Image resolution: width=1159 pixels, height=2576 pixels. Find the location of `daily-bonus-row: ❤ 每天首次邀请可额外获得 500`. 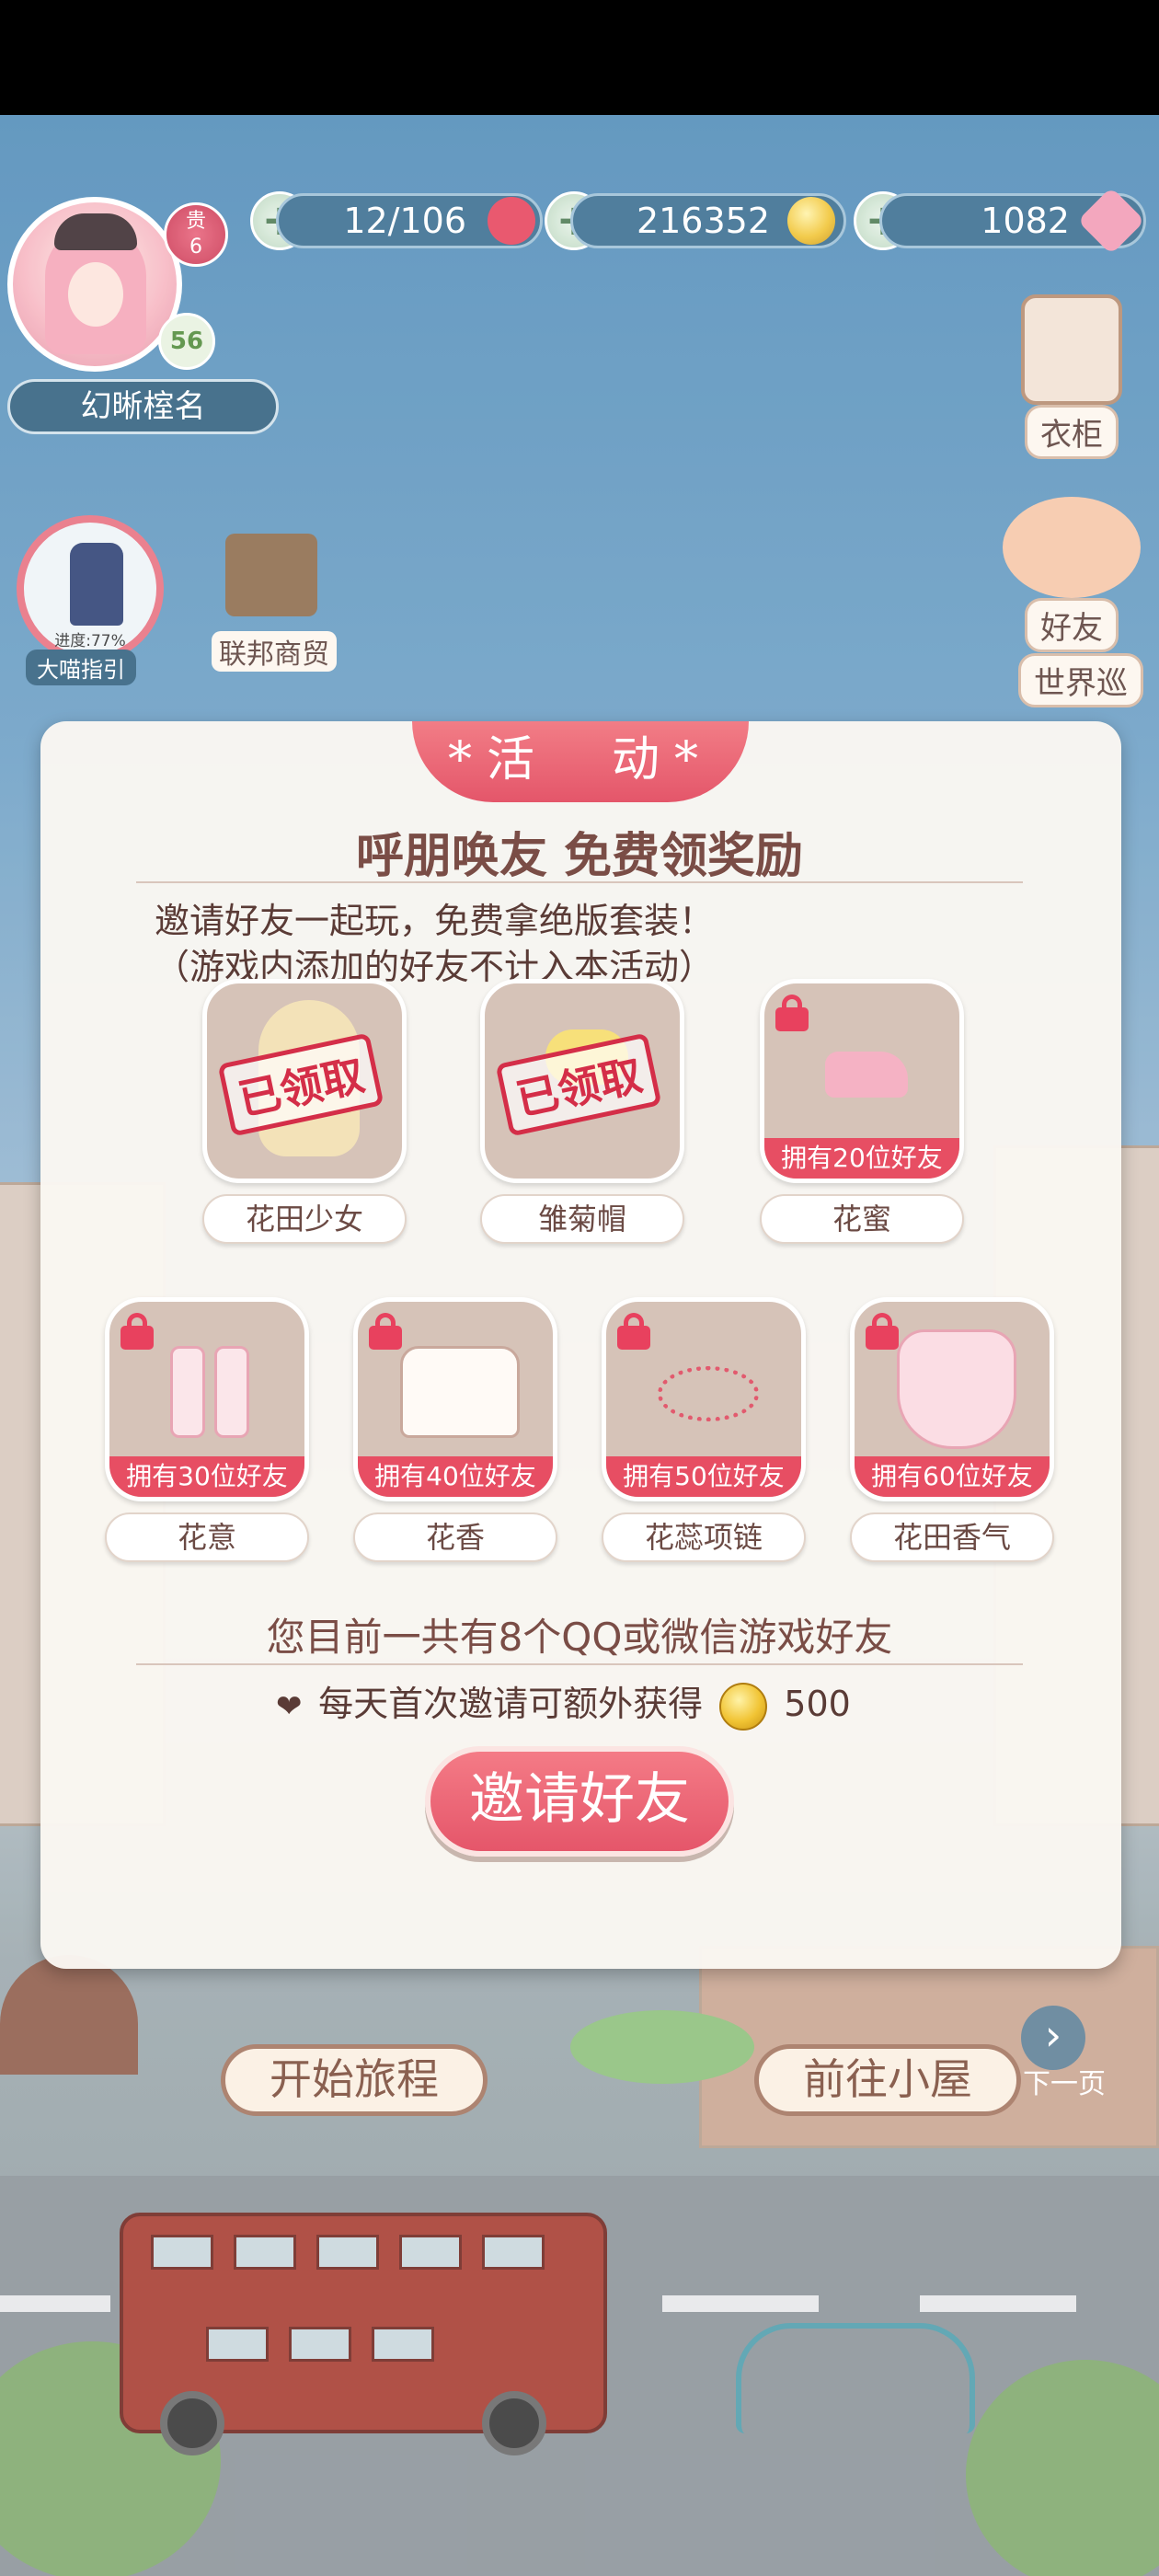

daily-bonus-row: ❤ 每天首次邀请可额外获得 500 is located at coordinates (563, 1703).